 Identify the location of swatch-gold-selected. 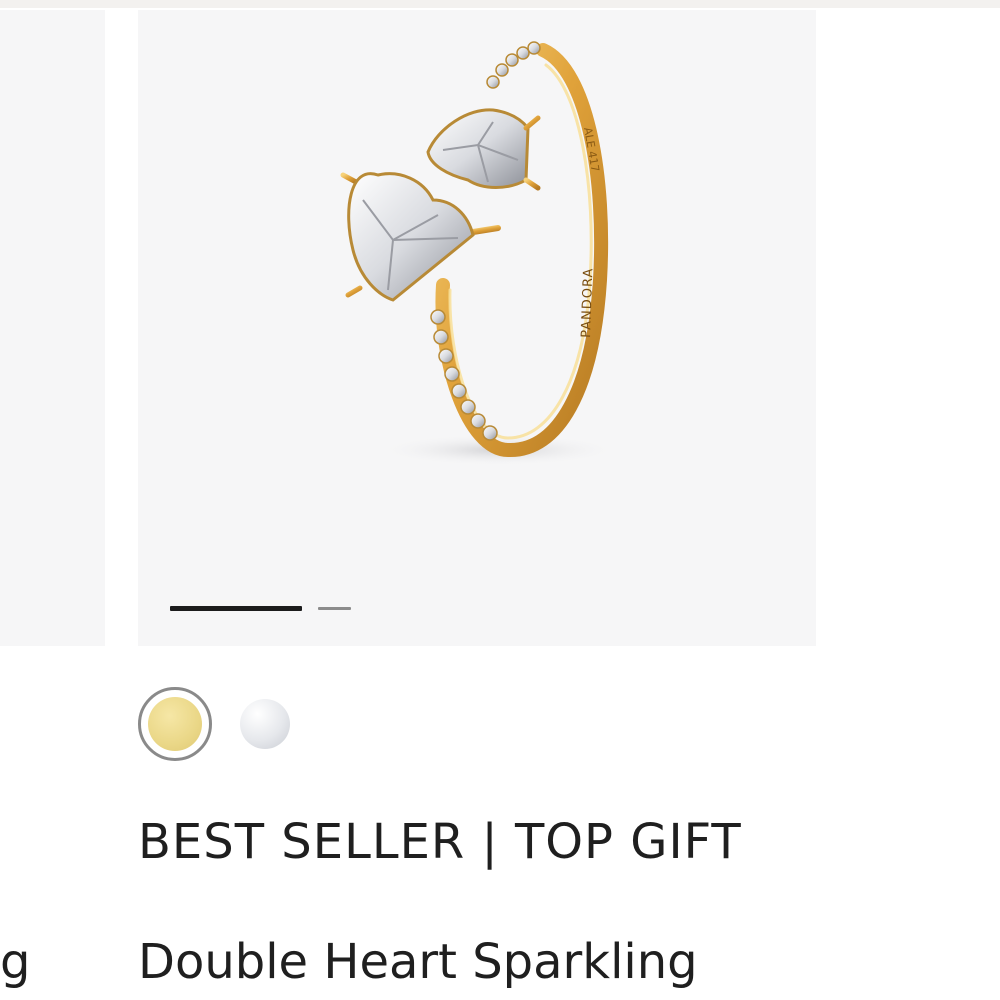
(175, 724).